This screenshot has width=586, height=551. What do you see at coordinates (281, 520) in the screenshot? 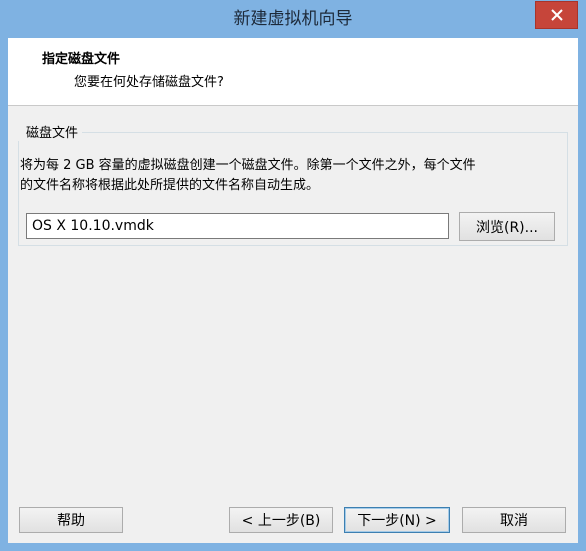
I see `back-button: < 上一步(B)` at bounding box center [281, 520].